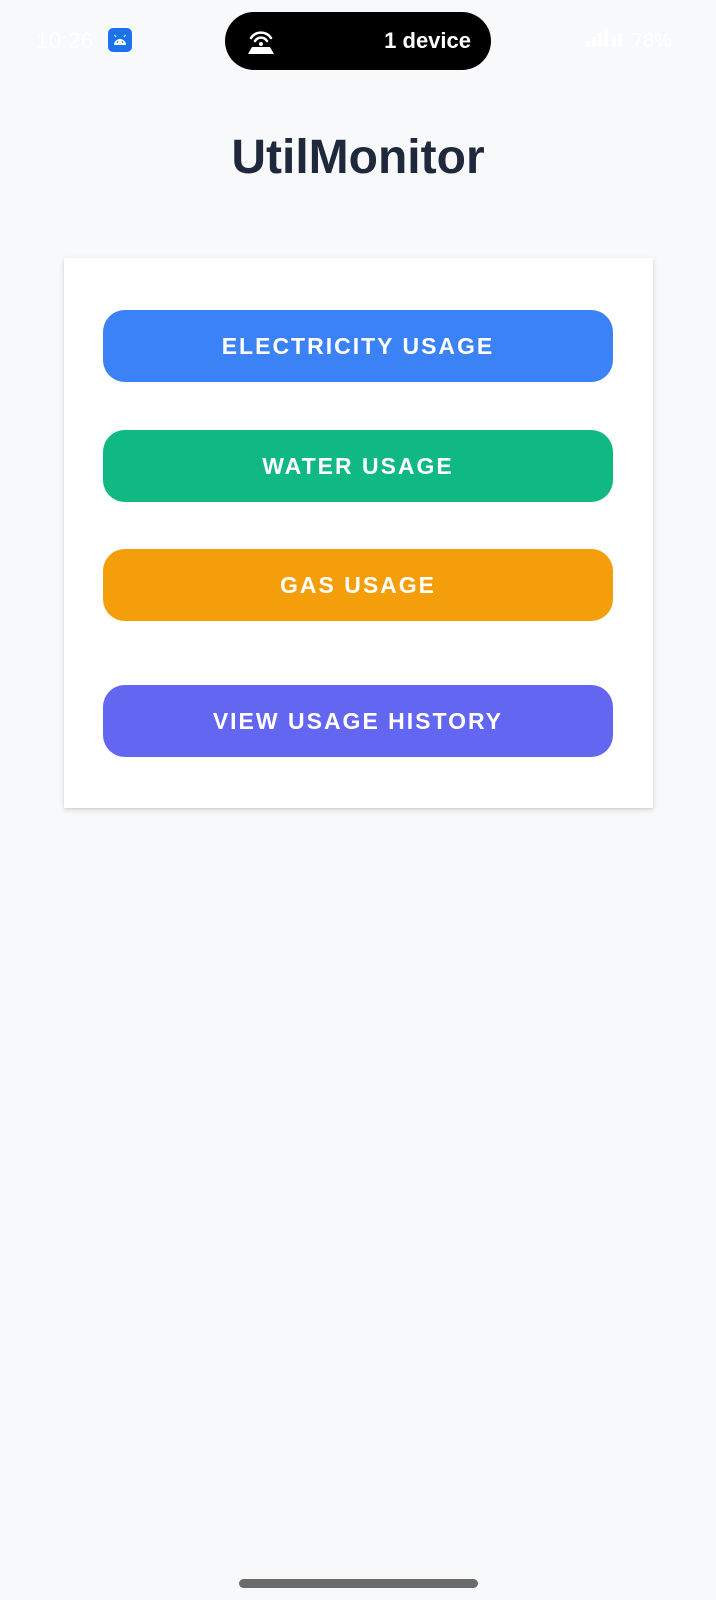 This screenshot has width=716, height=1600. What do you see at coordinates (358, 157) in the screenshot?
I see `page-title: UtilMonitor` at bounding box center [358, 157].